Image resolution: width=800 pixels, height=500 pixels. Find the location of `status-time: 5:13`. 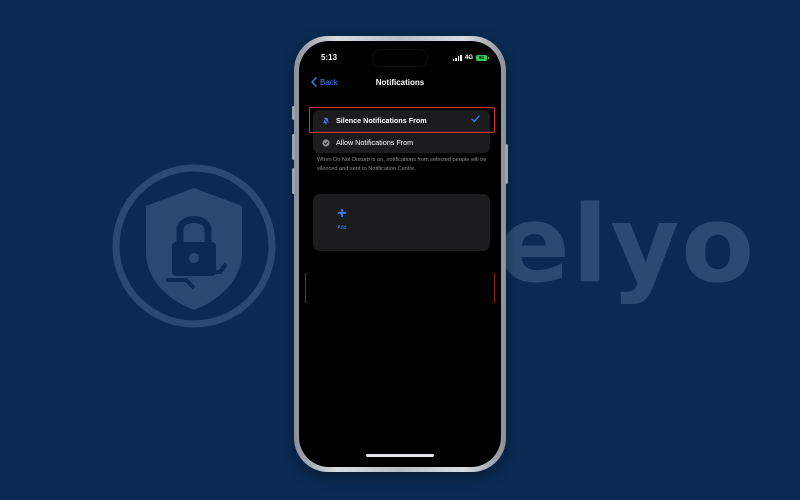

status-time: 5:13 is located at coordinates (329, 57).